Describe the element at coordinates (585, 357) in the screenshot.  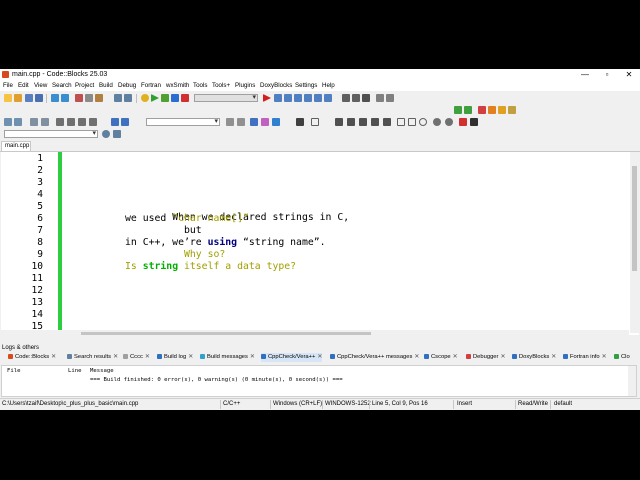
I see `tab-fortran-info: Fortran info ✕` at that location.